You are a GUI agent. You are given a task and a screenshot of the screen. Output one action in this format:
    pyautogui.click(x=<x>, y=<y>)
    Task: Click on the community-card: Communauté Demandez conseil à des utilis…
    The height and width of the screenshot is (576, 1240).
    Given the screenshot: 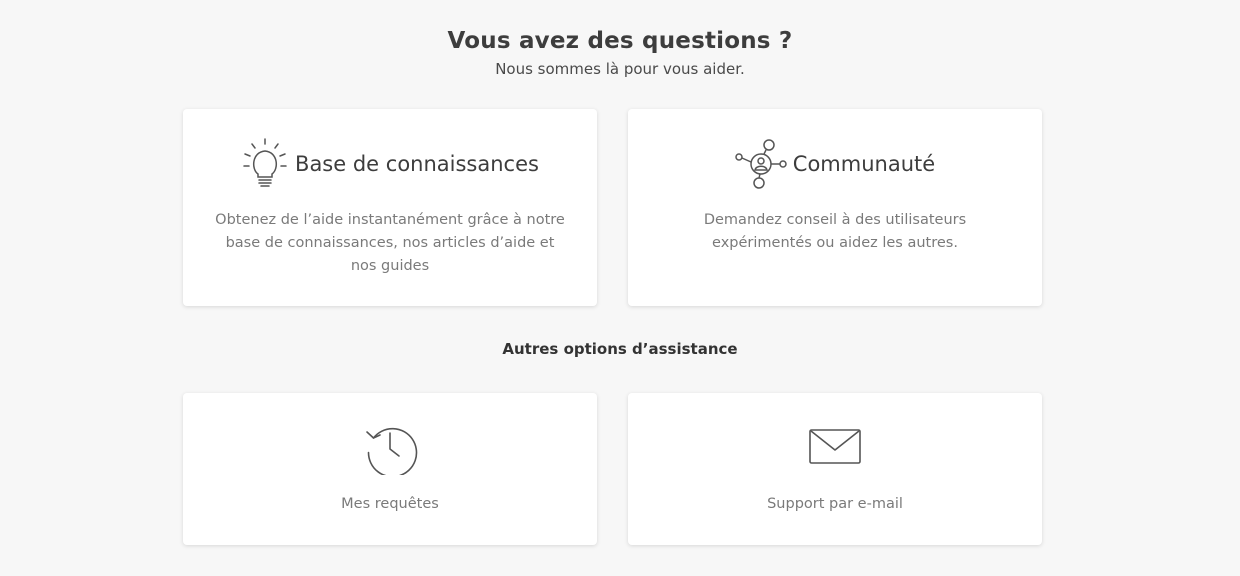 What is the action you would take?
    pyautogui.click(x=835, y=207)
    